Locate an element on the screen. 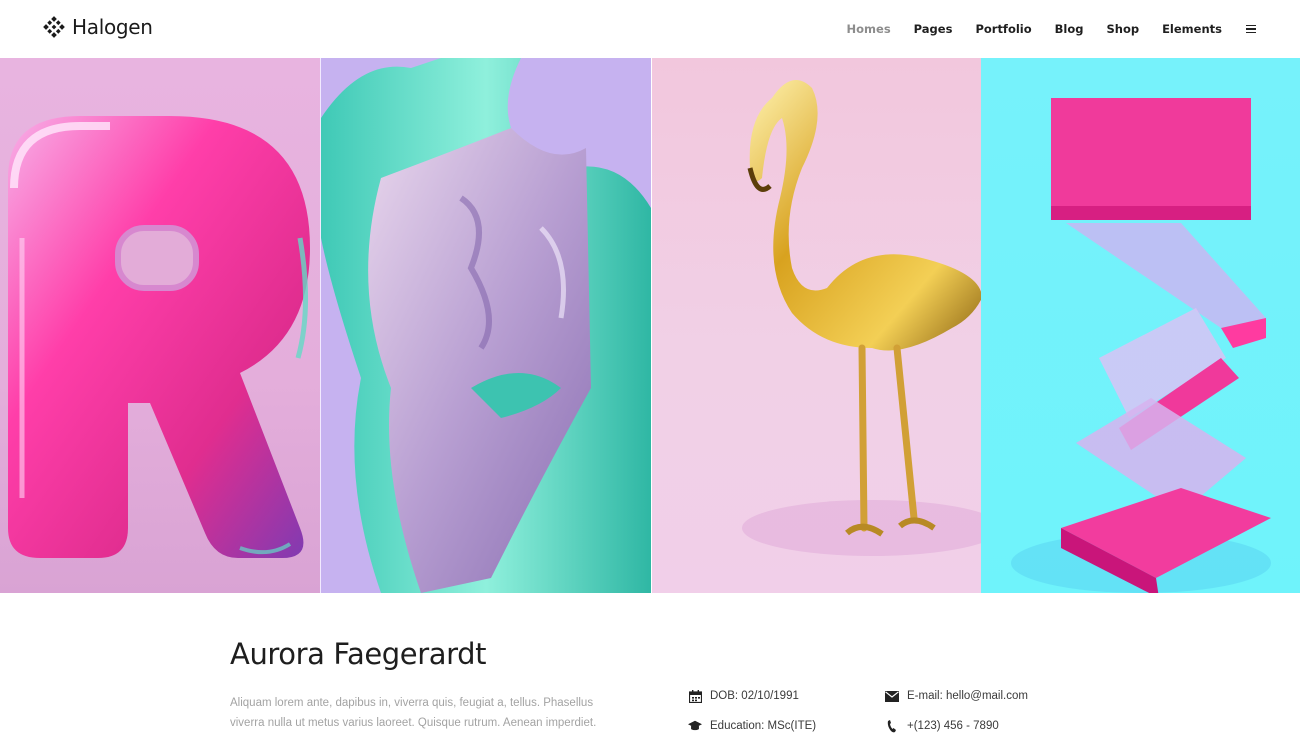  profile-name: Aurora Faegerardt is located at coordinates (358, 654).